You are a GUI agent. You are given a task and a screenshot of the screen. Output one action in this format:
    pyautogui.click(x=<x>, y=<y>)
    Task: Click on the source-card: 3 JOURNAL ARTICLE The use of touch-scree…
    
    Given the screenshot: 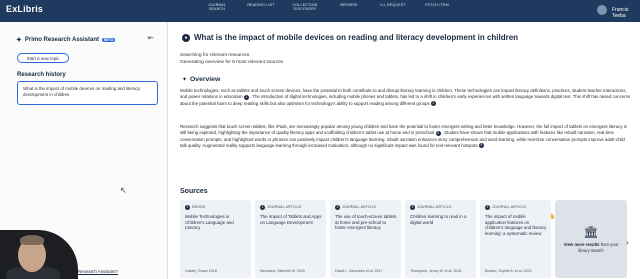 What is the action you would take?
    pyautogui.click(x=365, y=239)
    